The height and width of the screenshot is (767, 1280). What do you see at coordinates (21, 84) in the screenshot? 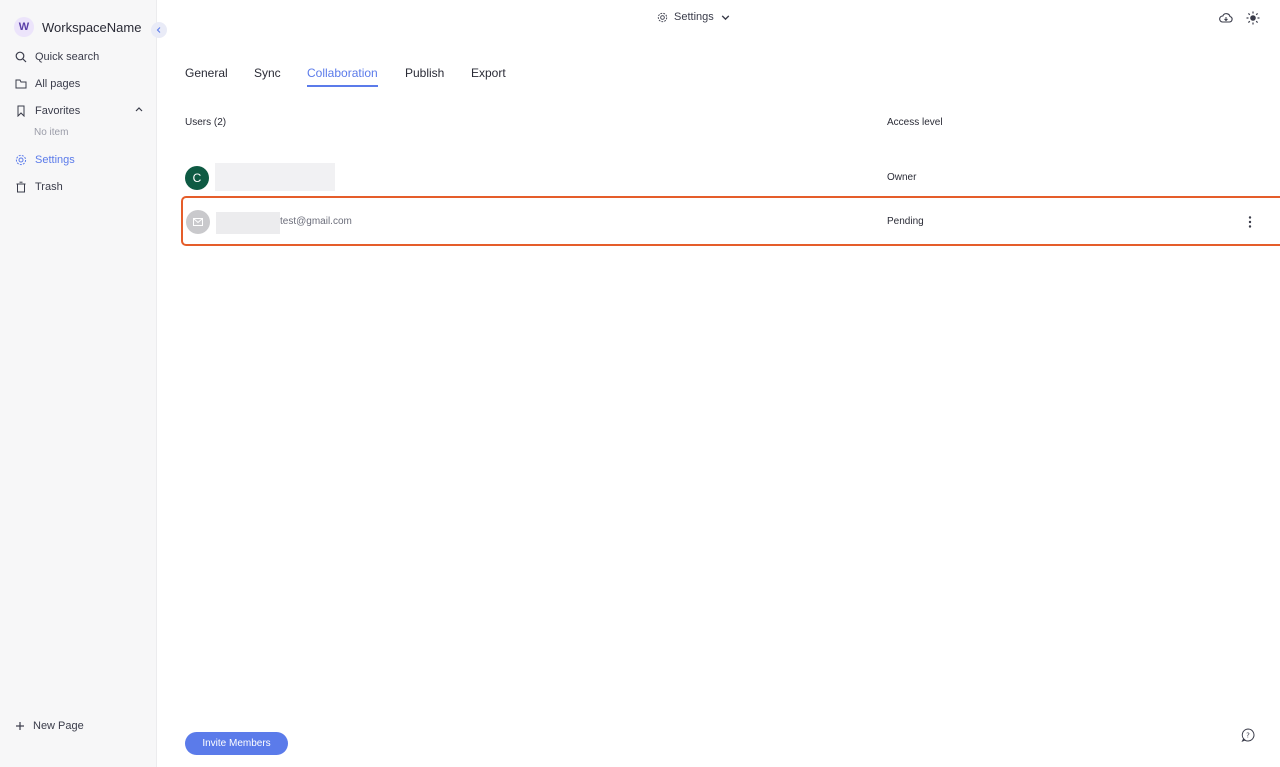
I see `folder-icon` at bounding box center [21, 84].